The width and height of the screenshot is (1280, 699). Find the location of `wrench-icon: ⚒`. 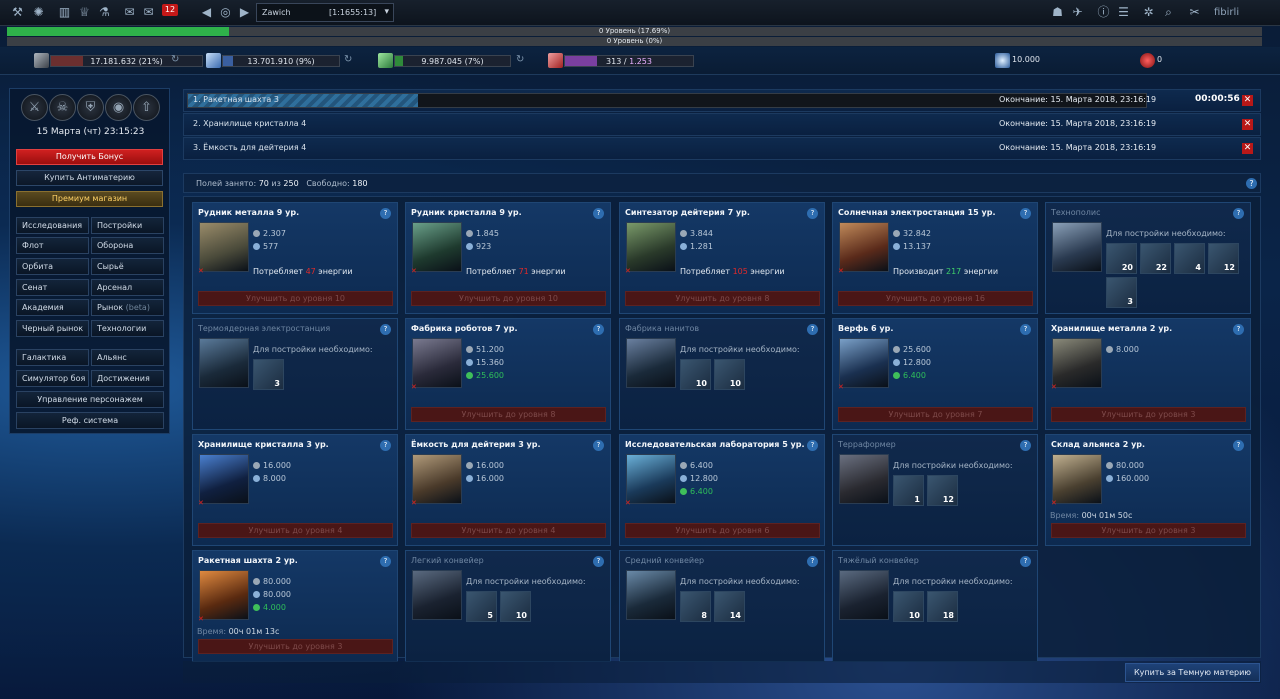

wrench-icon: ⚒ is located at coordinates (17, 12).